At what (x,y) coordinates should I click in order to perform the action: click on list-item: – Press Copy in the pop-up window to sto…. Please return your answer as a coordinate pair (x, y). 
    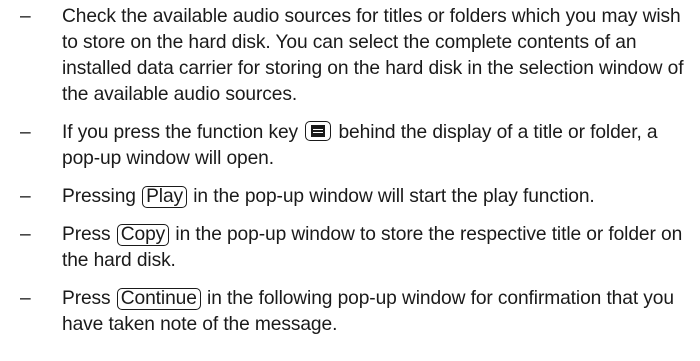
    Looking at the image, I should click on (356, 248).